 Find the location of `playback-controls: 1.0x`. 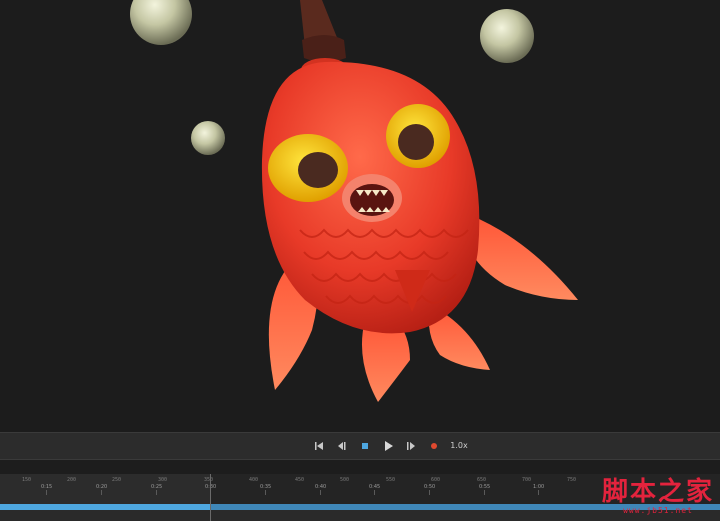

playback-controls: 1.0x is located at coordinates (360, 445).